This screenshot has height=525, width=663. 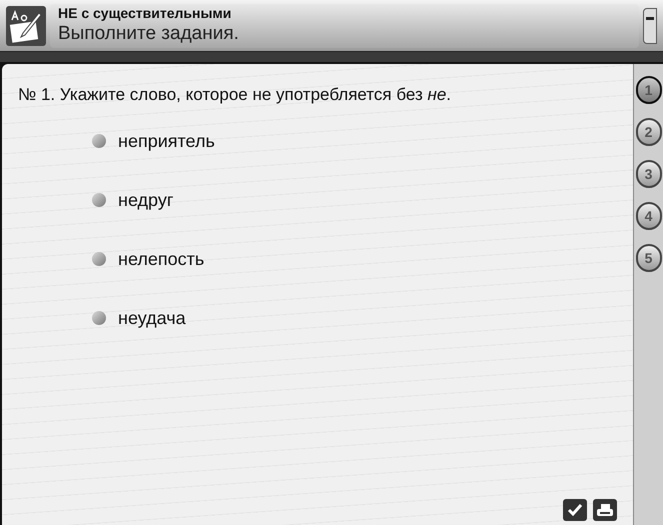 What do you see at coordinates (649, 90) in the screenshot?
I see `task-number-button: 1` at bounding box center [649, 90].